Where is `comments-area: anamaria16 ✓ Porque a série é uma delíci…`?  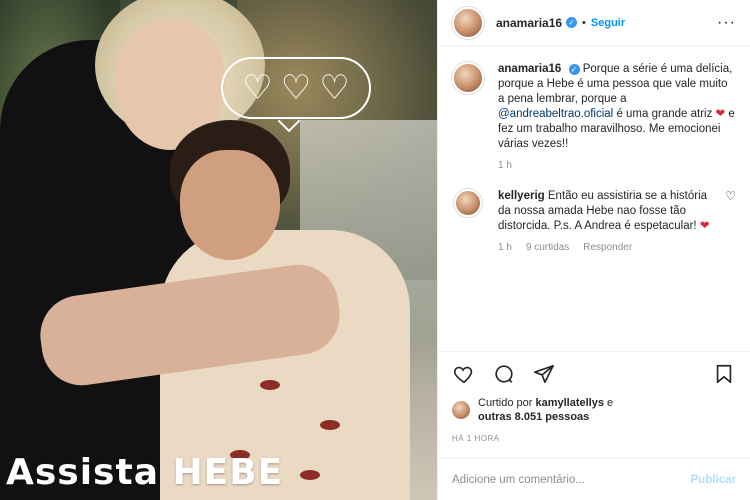
comments-area: anamaria16 ✓ Porque a série é uma delíci… is located at coordinates (594, 157).